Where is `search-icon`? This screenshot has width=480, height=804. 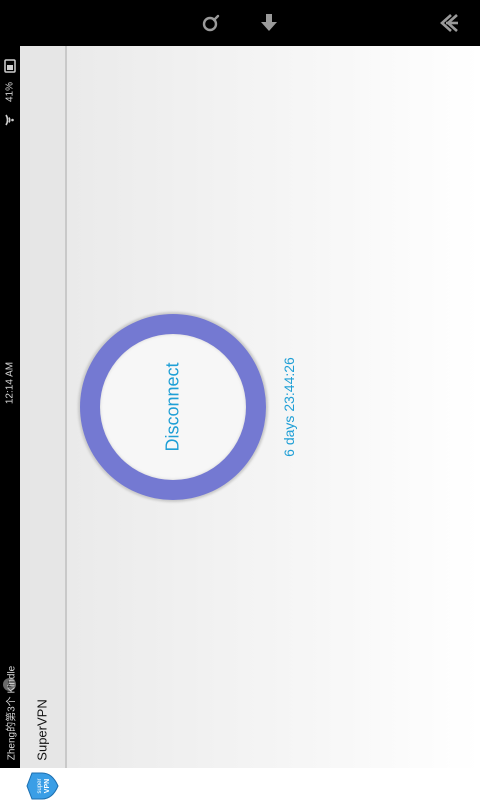
search-icon is located at coordinates (211, 23).